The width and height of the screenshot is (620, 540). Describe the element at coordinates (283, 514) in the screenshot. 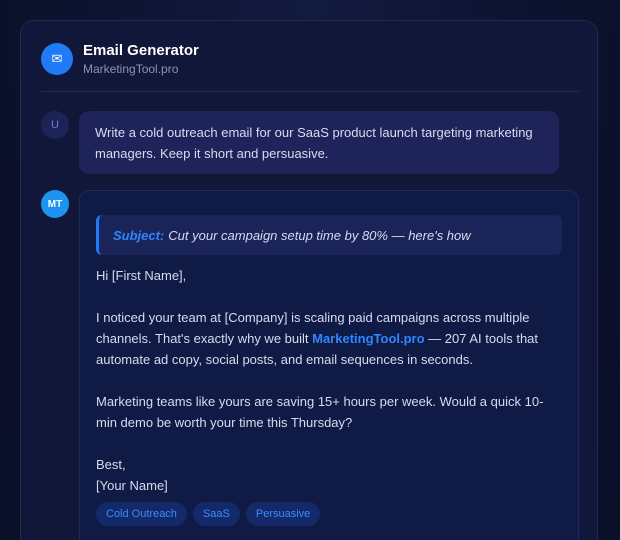

I see `tag-persuasive: Persuasive` at that location.